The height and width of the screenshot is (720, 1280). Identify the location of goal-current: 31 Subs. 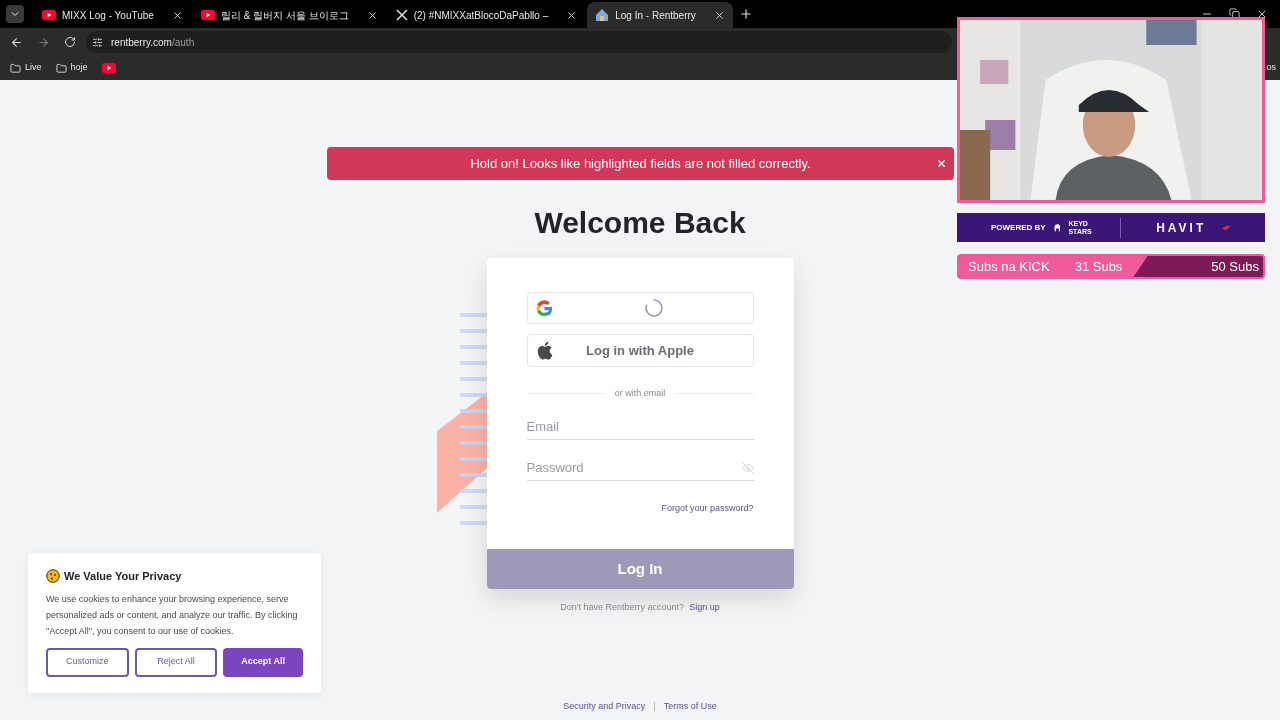
(1098, 266).